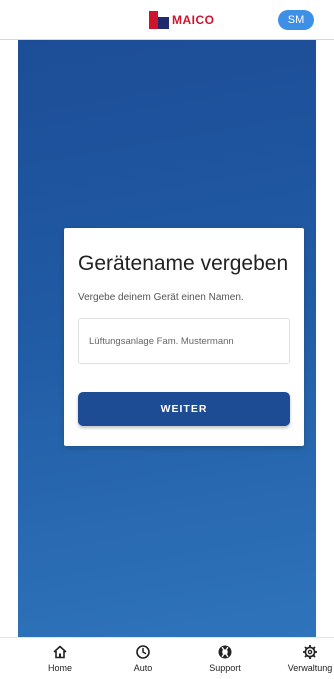 The height and width of the screenshot is (679, 334). I want to click on nav-label-support: Support, so click(225, 668).